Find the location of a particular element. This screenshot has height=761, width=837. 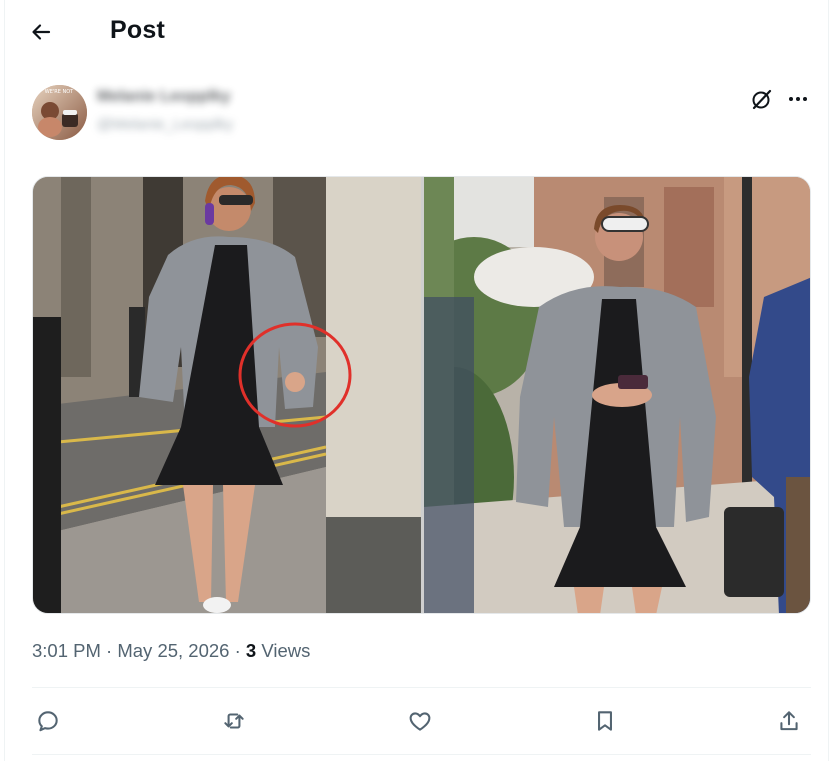

grok-button is located at coordinates (762, 99).